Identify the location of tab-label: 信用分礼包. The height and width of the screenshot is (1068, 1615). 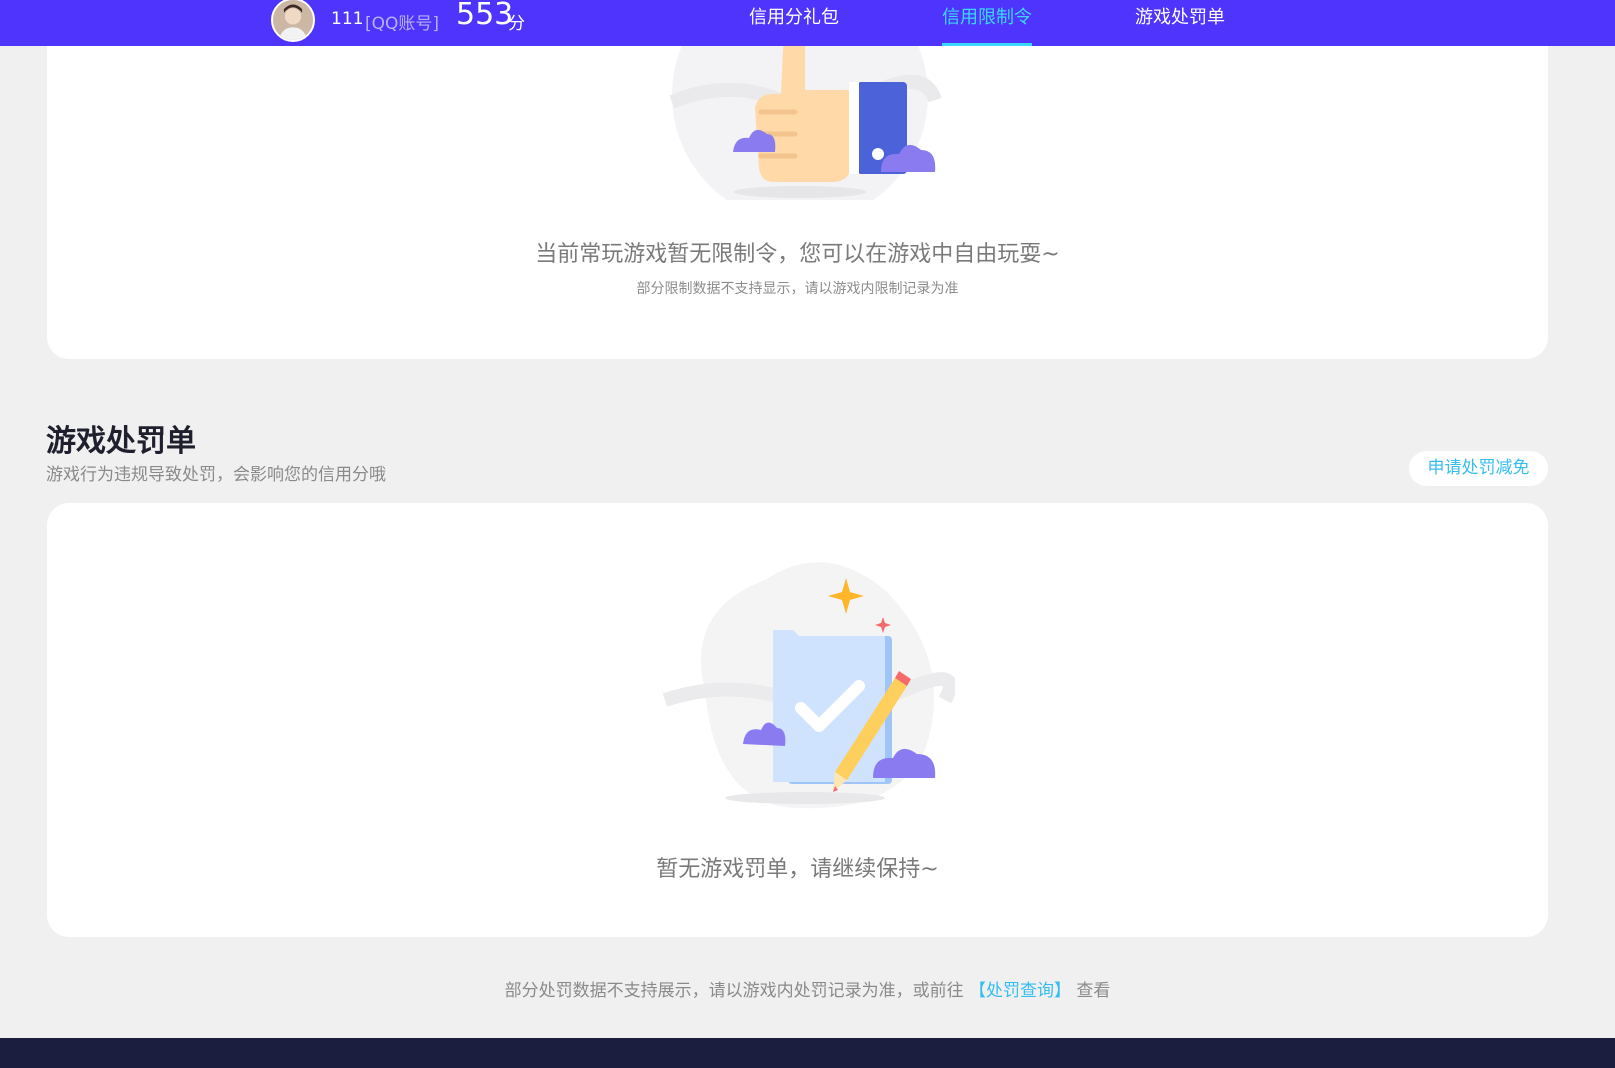
(794, 17).